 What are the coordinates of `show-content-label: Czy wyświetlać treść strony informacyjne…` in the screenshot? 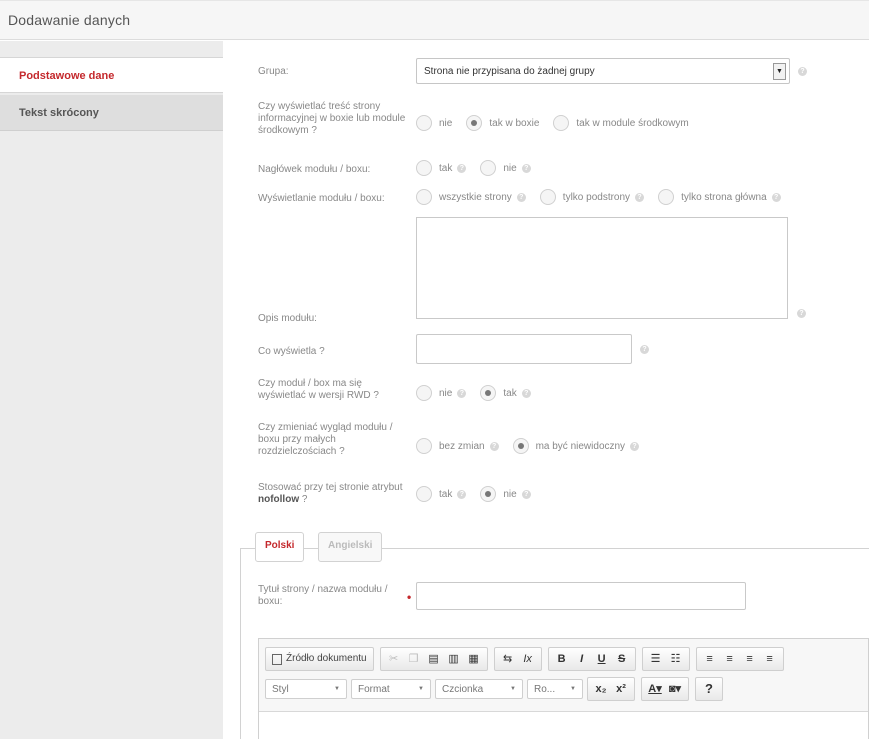 It's located at (332, 118).